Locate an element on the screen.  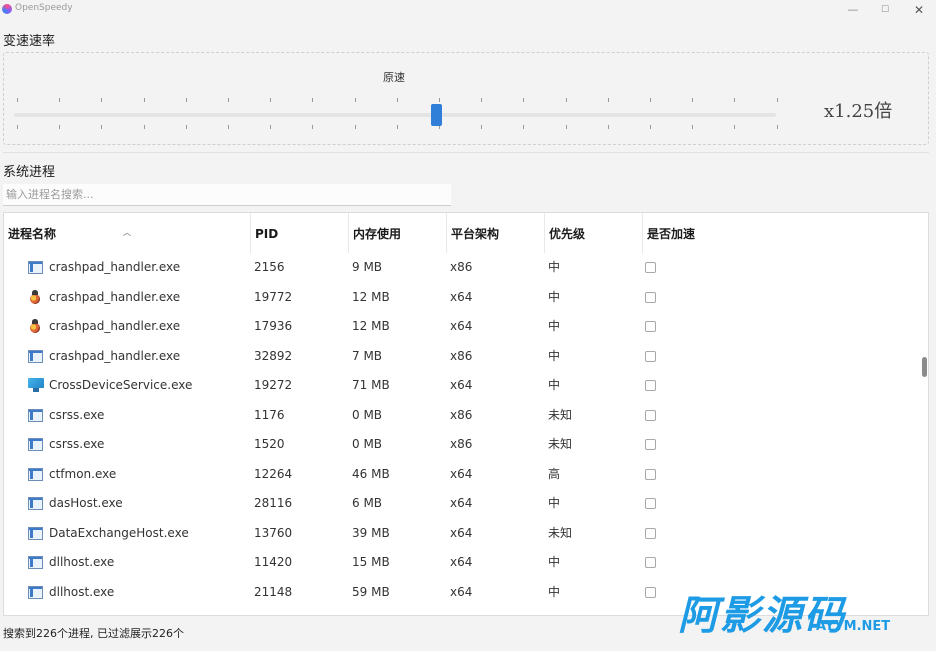
process-memory: 9 MB is located at coordinates (367, 267).